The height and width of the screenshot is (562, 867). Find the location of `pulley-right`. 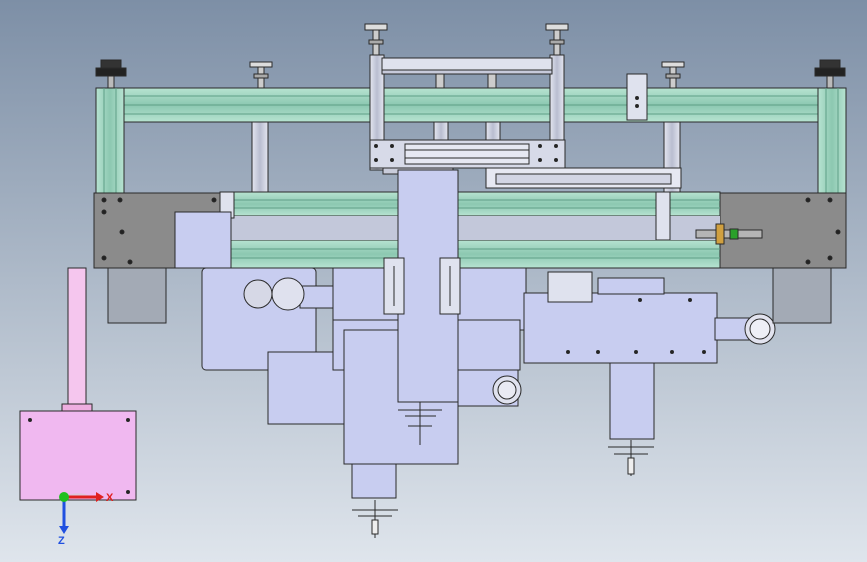

pulley-right is located at coordinates (288, 294).